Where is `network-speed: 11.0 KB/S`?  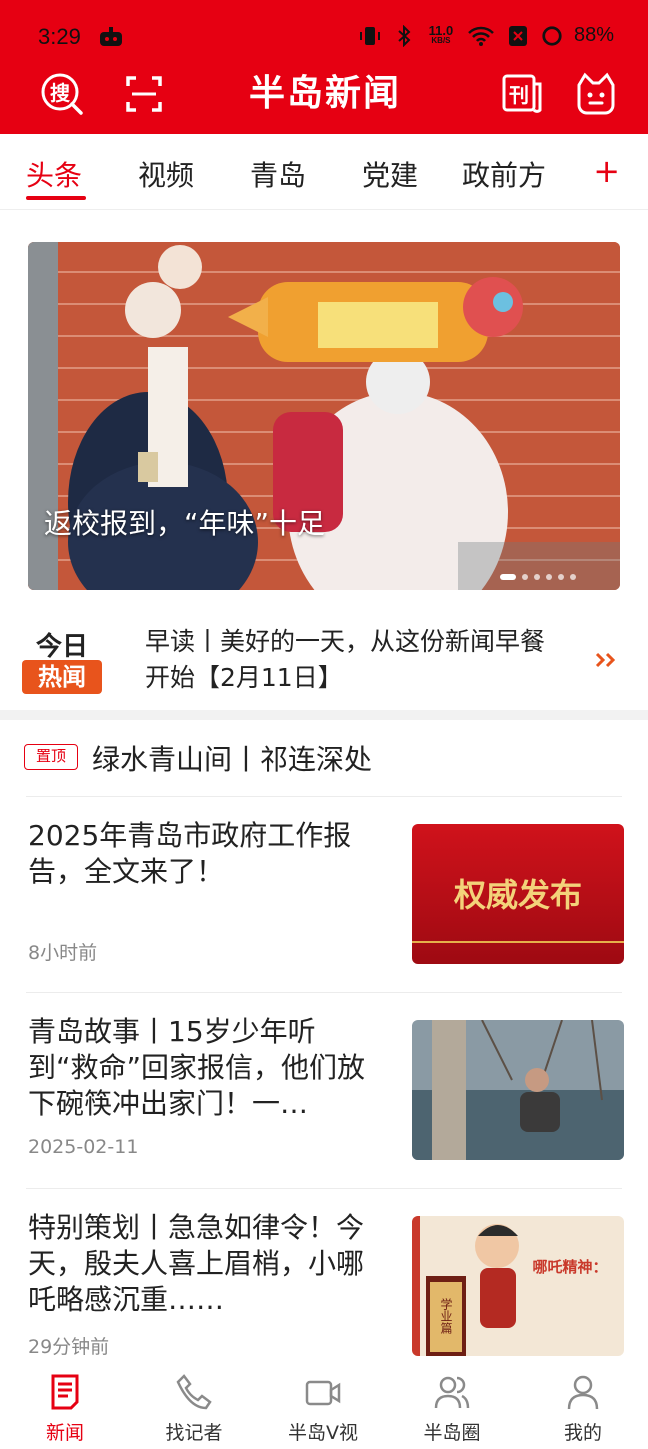
network-speed: 11.0 KB/S is located at coordinates (441, 34).